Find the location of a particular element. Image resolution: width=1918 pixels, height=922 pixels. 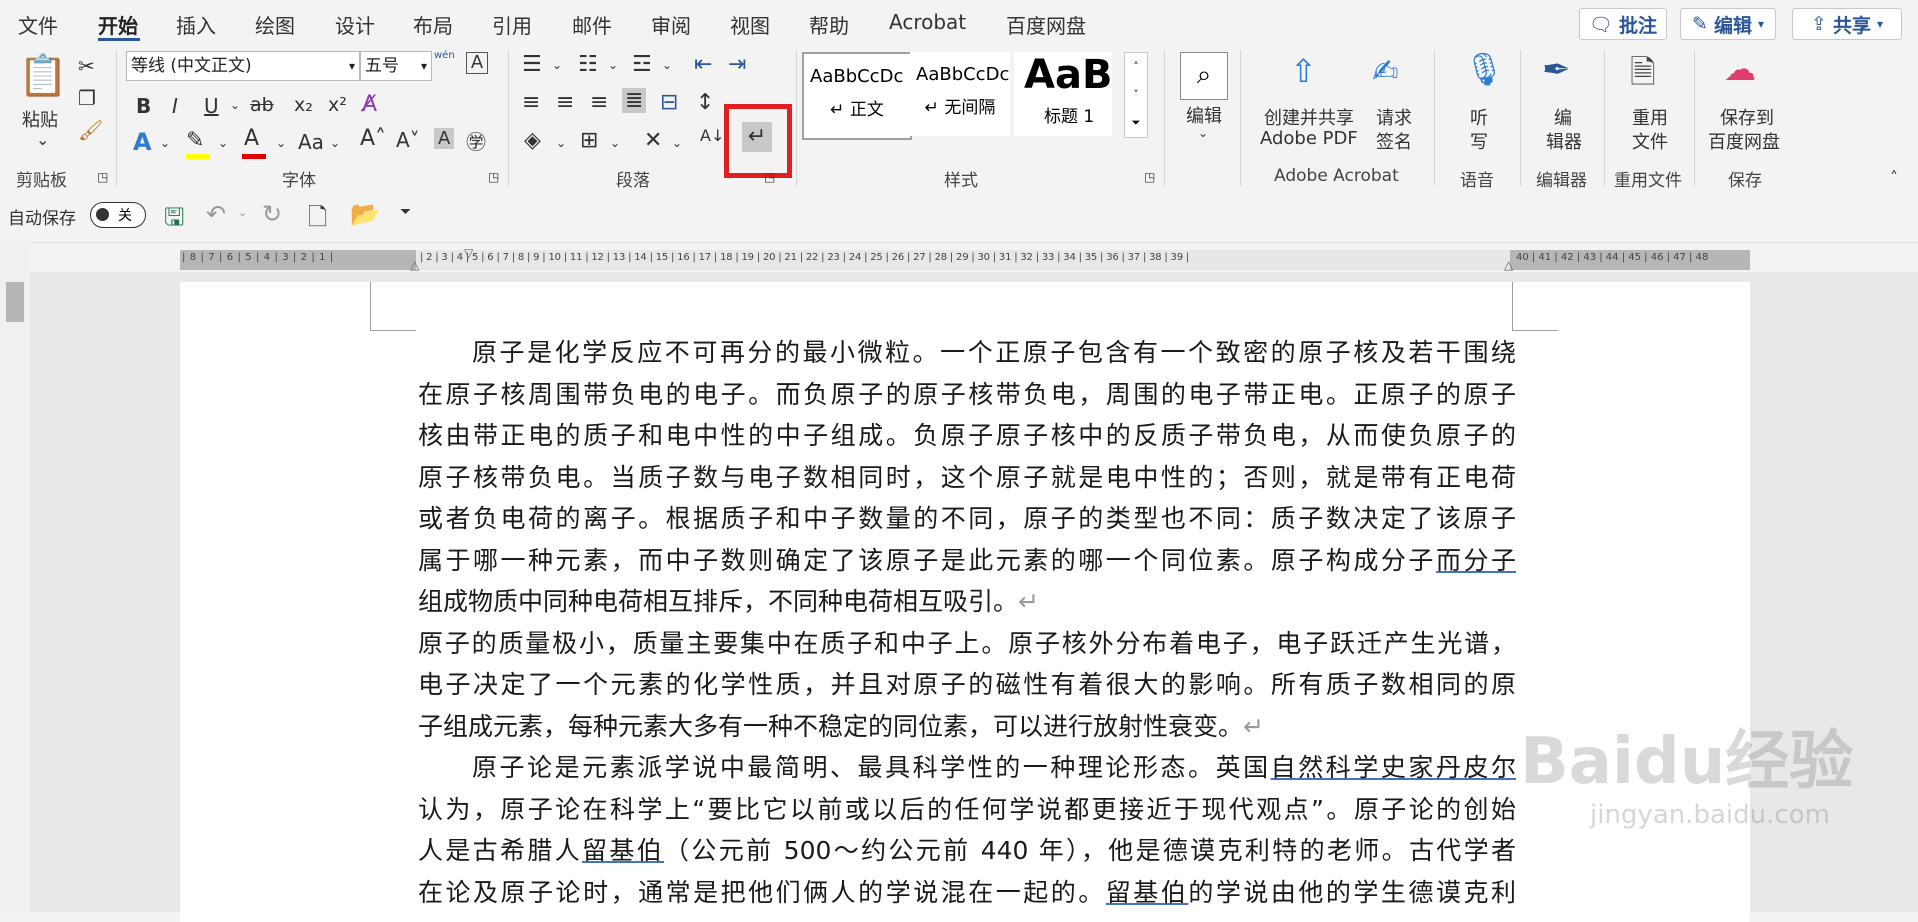

tab-view: 视图 is located at coordinates (750, 24).